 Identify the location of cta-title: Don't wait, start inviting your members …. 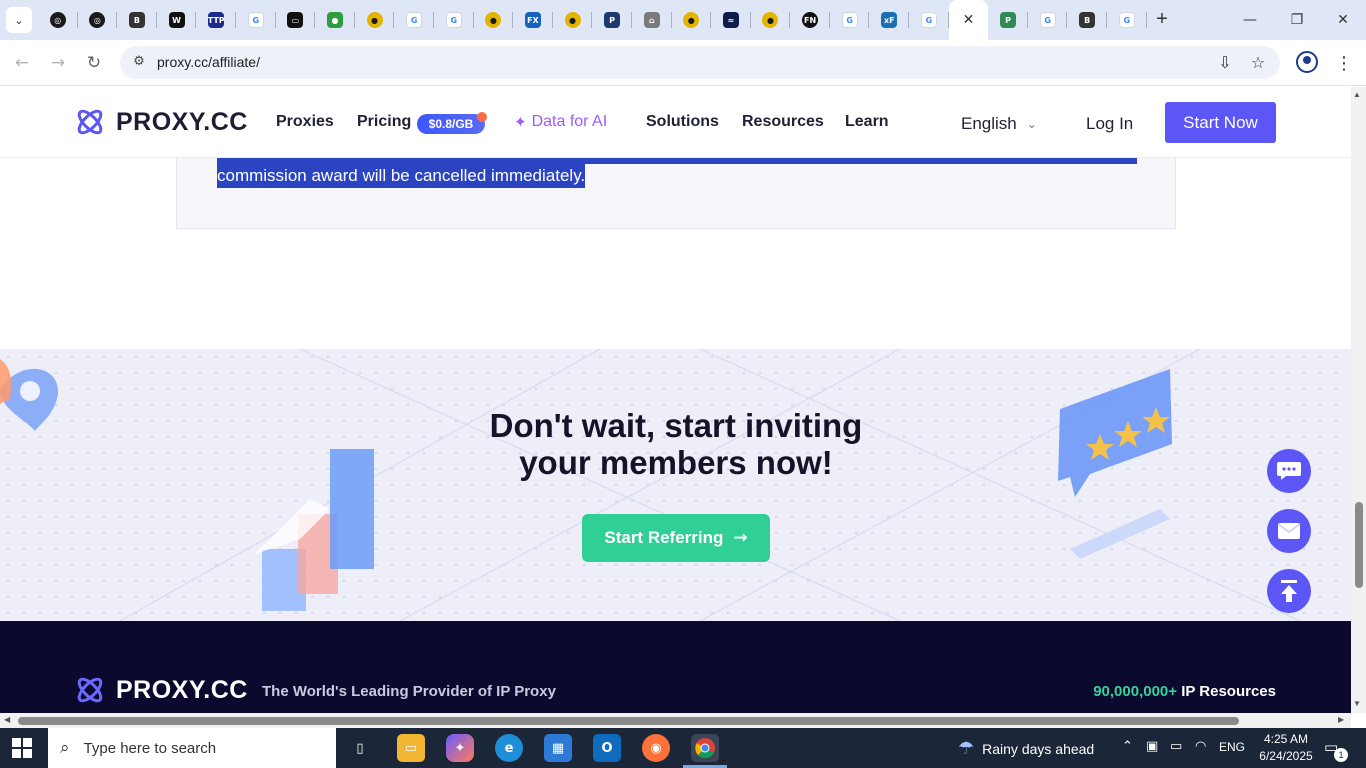
(676, 444).